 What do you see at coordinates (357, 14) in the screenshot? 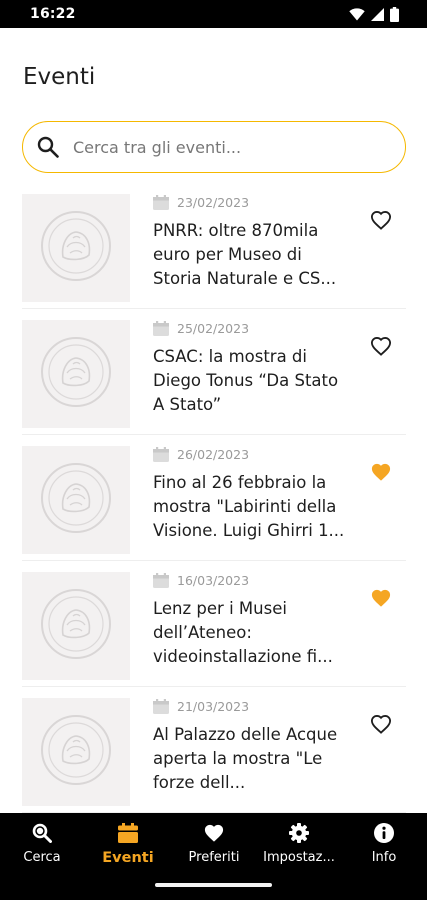
I see `wifi-icon` at bounding box center [357, 14].